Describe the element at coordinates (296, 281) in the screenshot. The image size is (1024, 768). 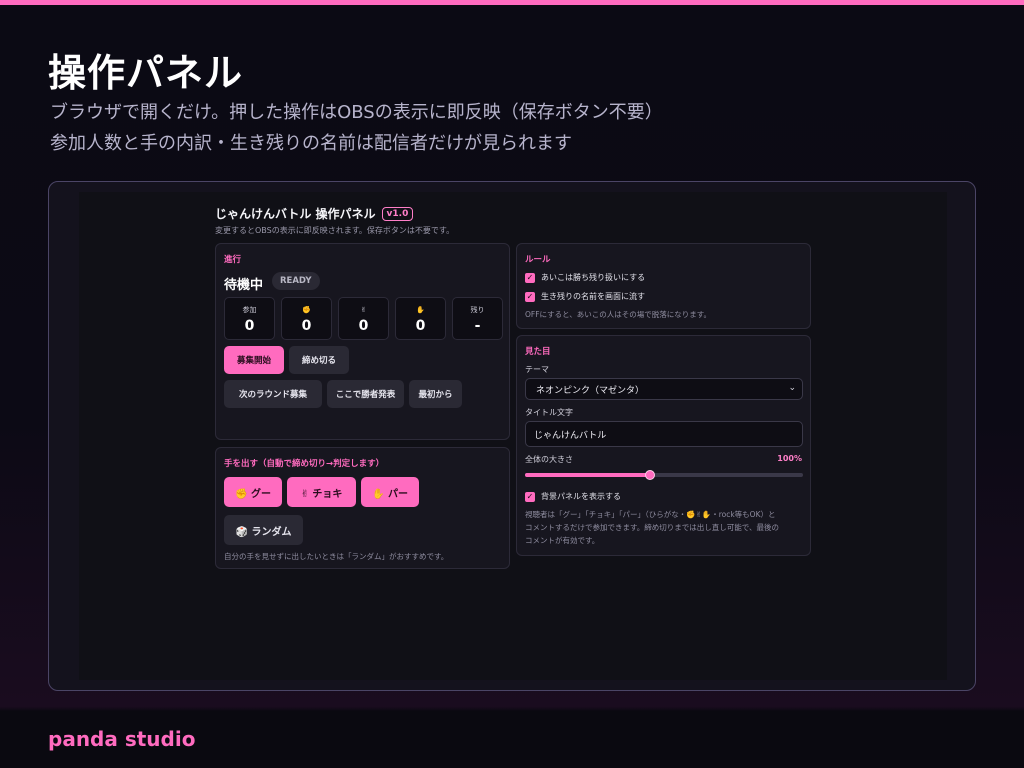
I see `status-badge: READY` at that location.